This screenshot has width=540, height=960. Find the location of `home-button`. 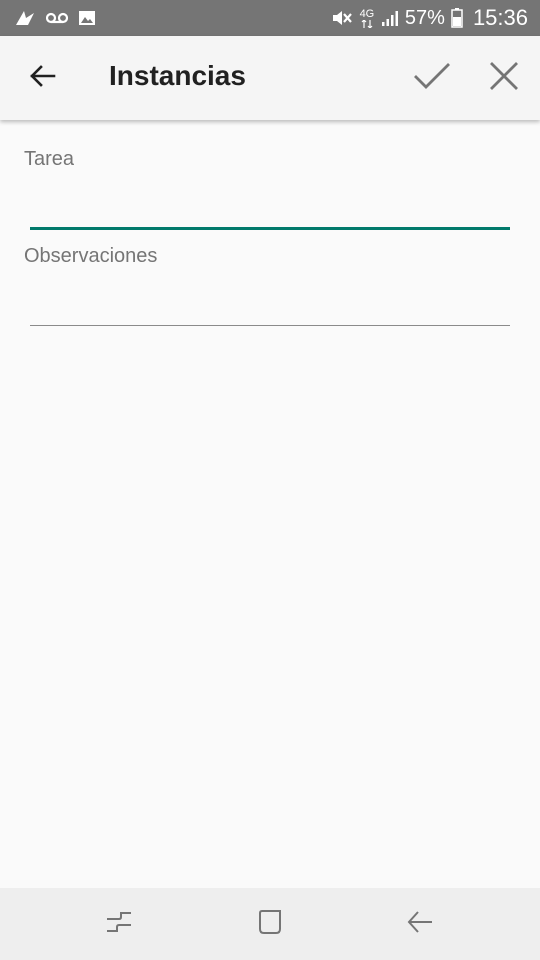

home-button is located at coordinates (270, 924).